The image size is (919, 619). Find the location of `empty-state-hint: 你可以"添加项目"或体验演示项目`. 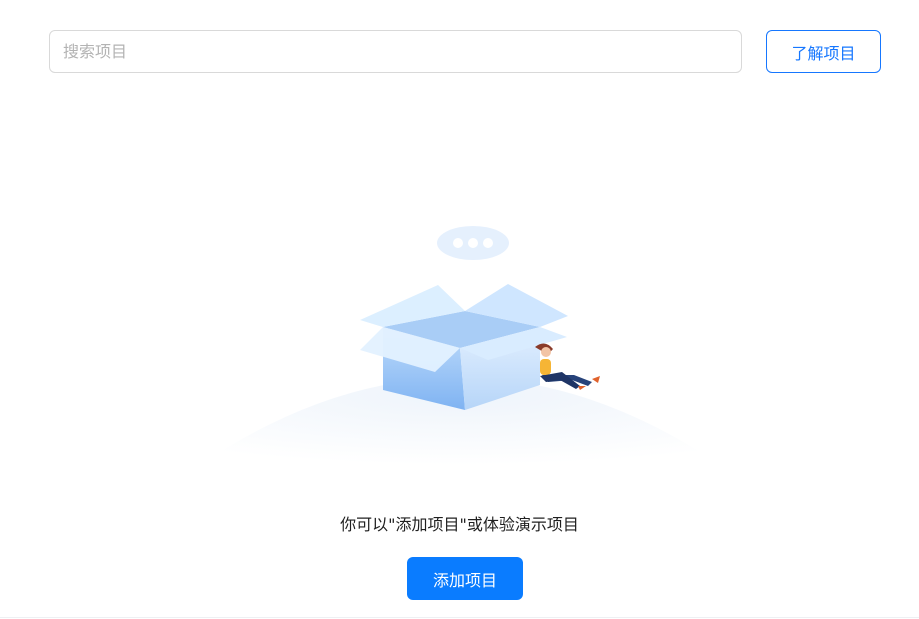

empty-state-hint: 你可以"添加项目"或体验演示项目 is located at coordinates (459, 524).